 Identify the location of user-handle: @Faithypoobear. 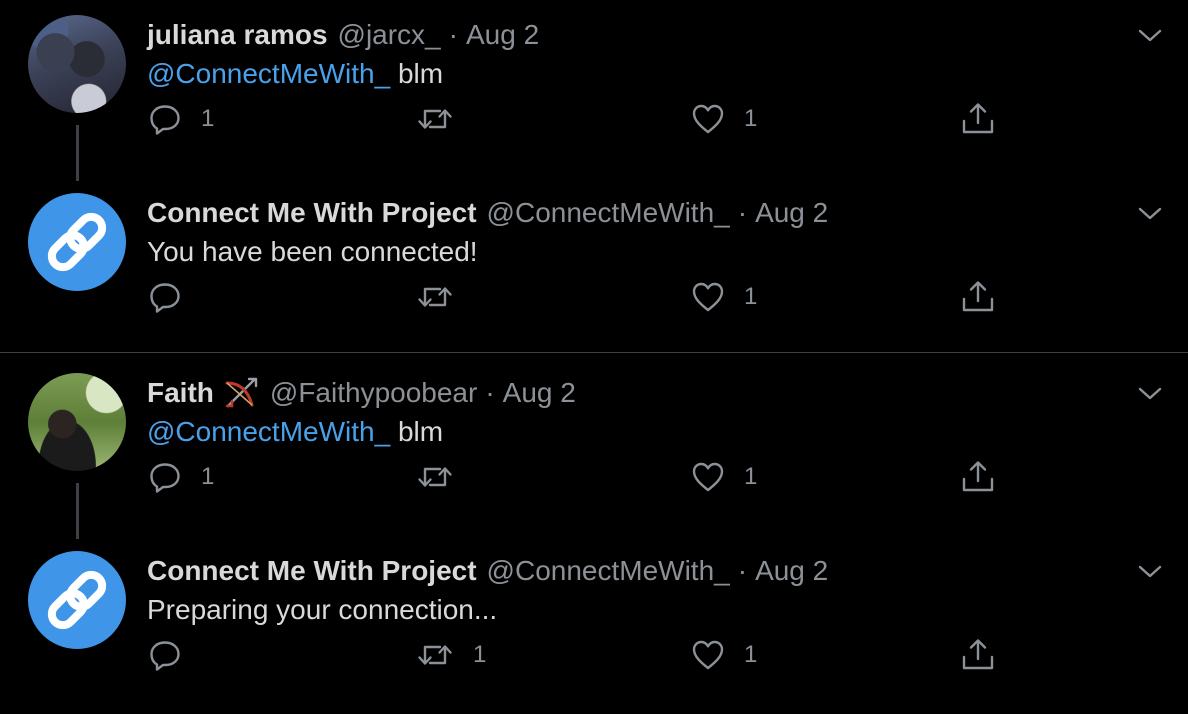
(373, 393).